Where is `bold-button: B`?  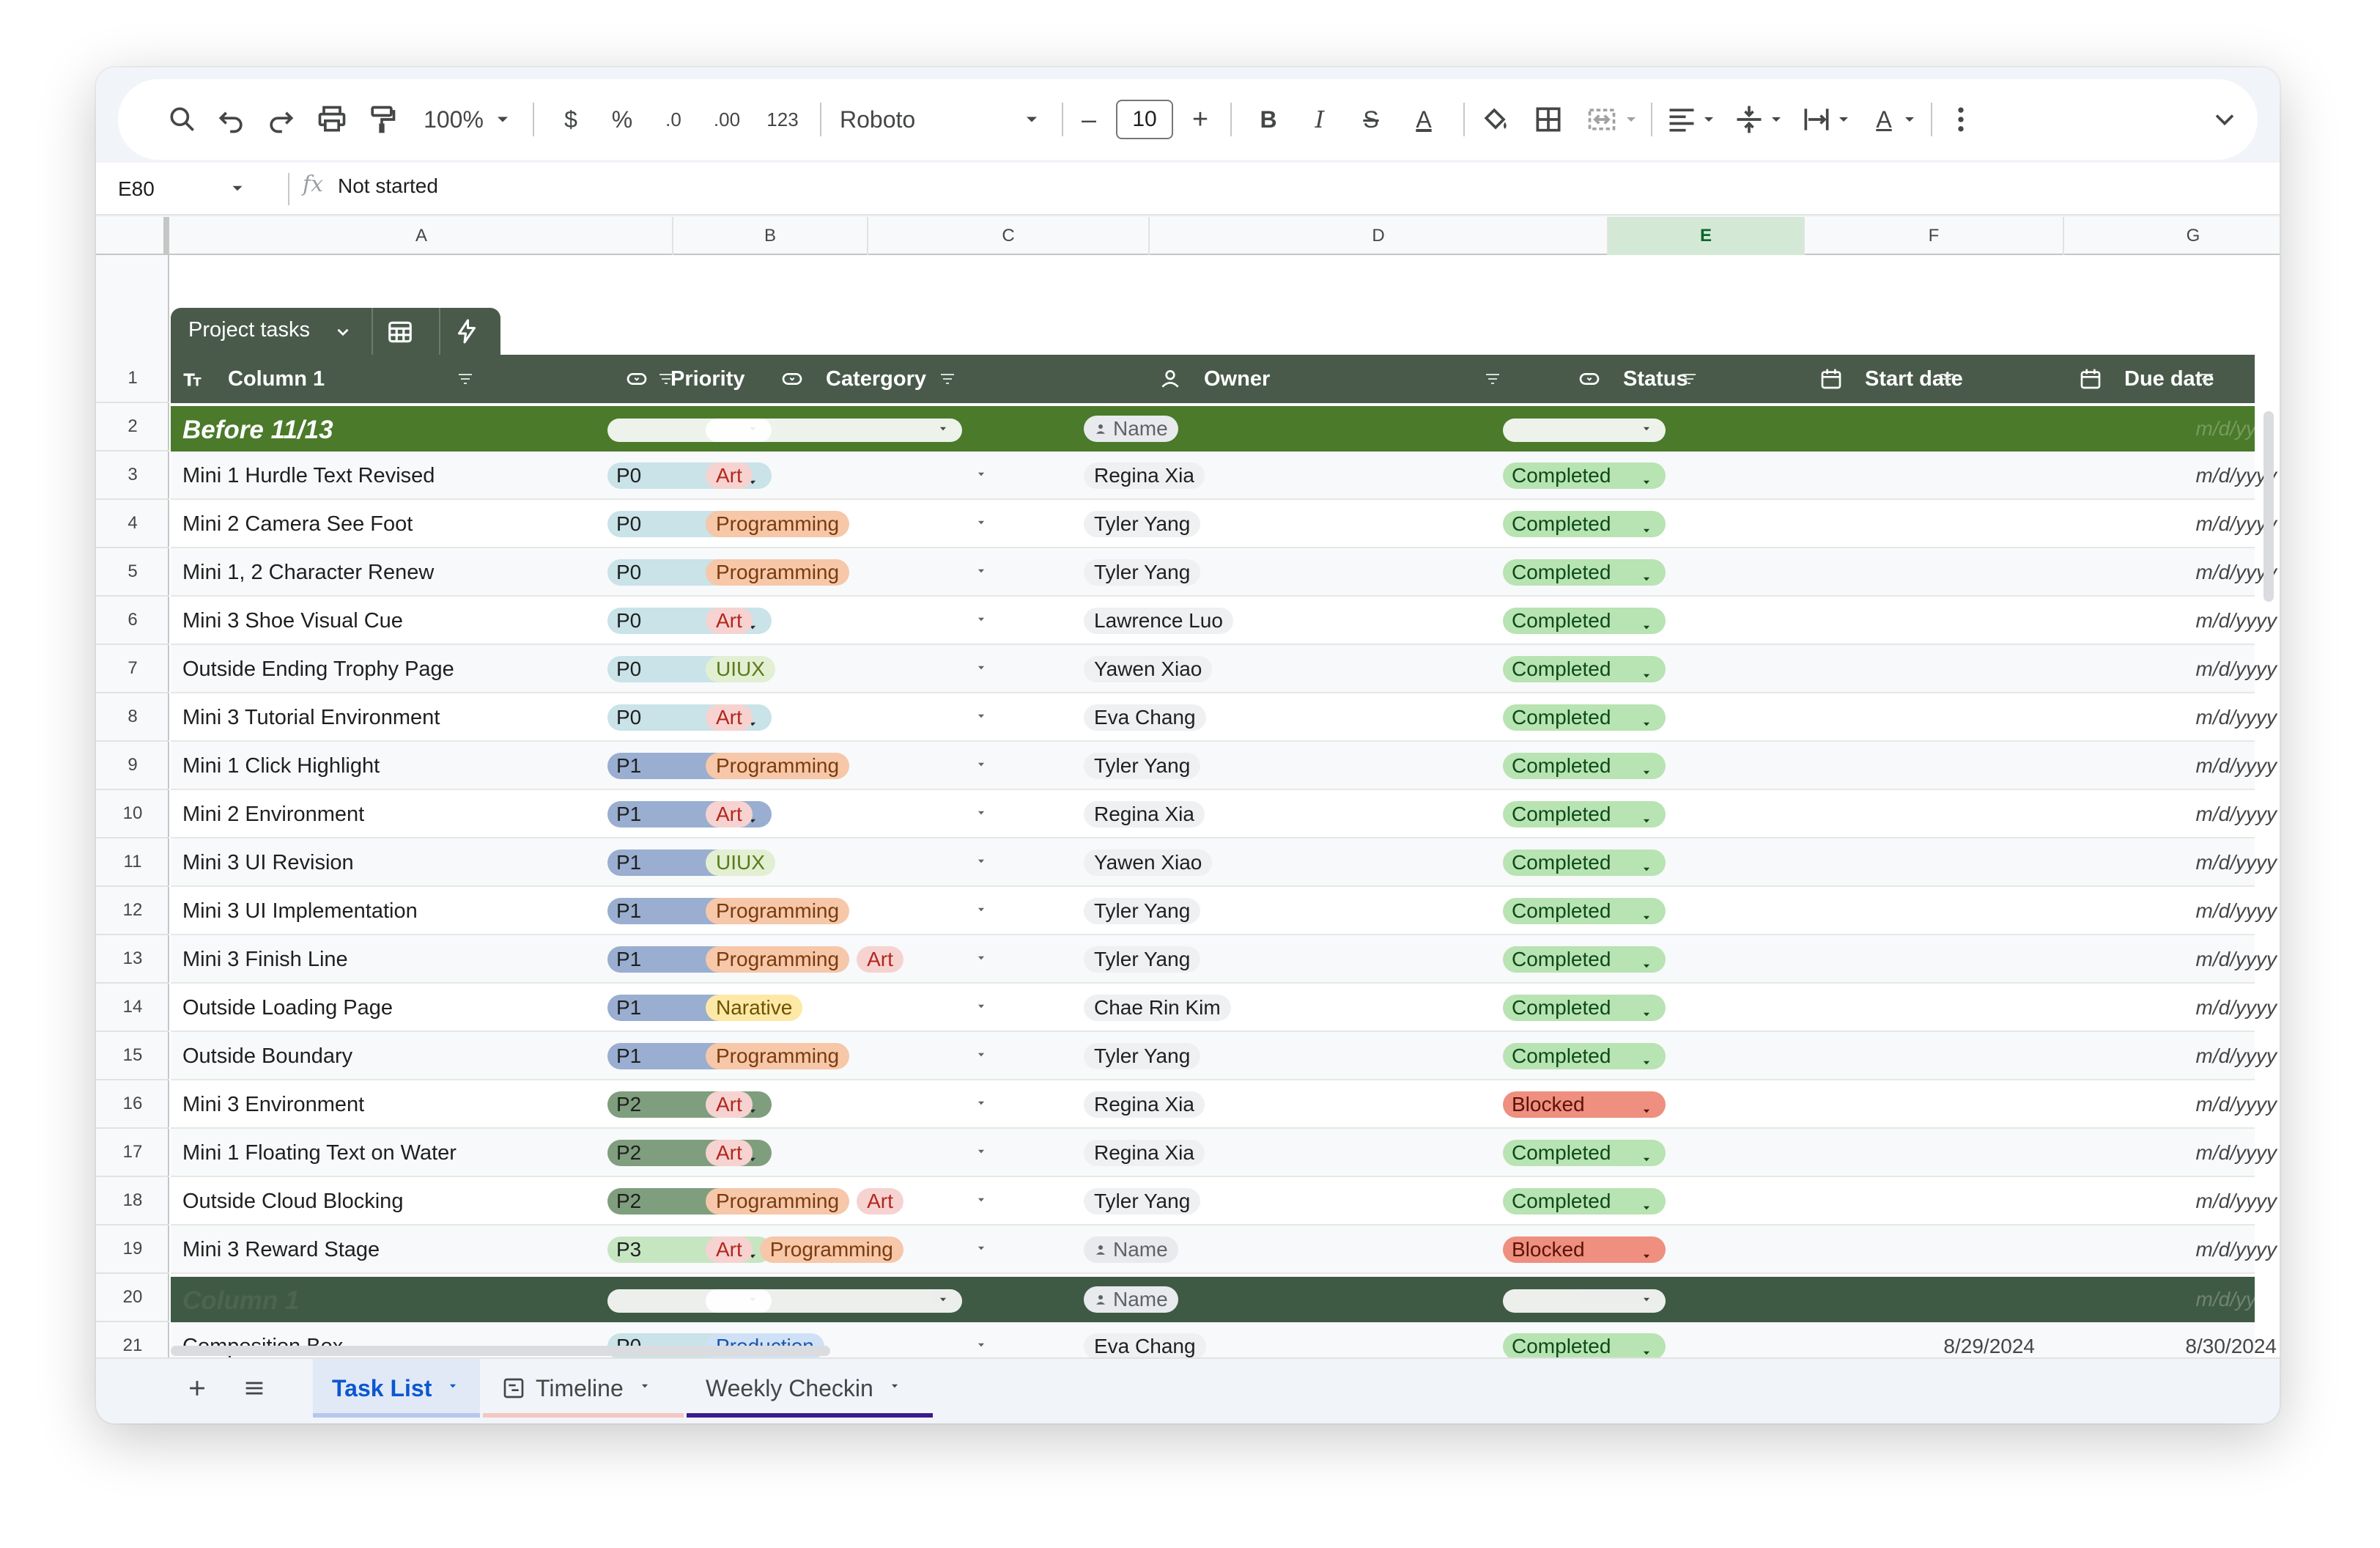 bold-button: B is located at coordinates (1268, 119).